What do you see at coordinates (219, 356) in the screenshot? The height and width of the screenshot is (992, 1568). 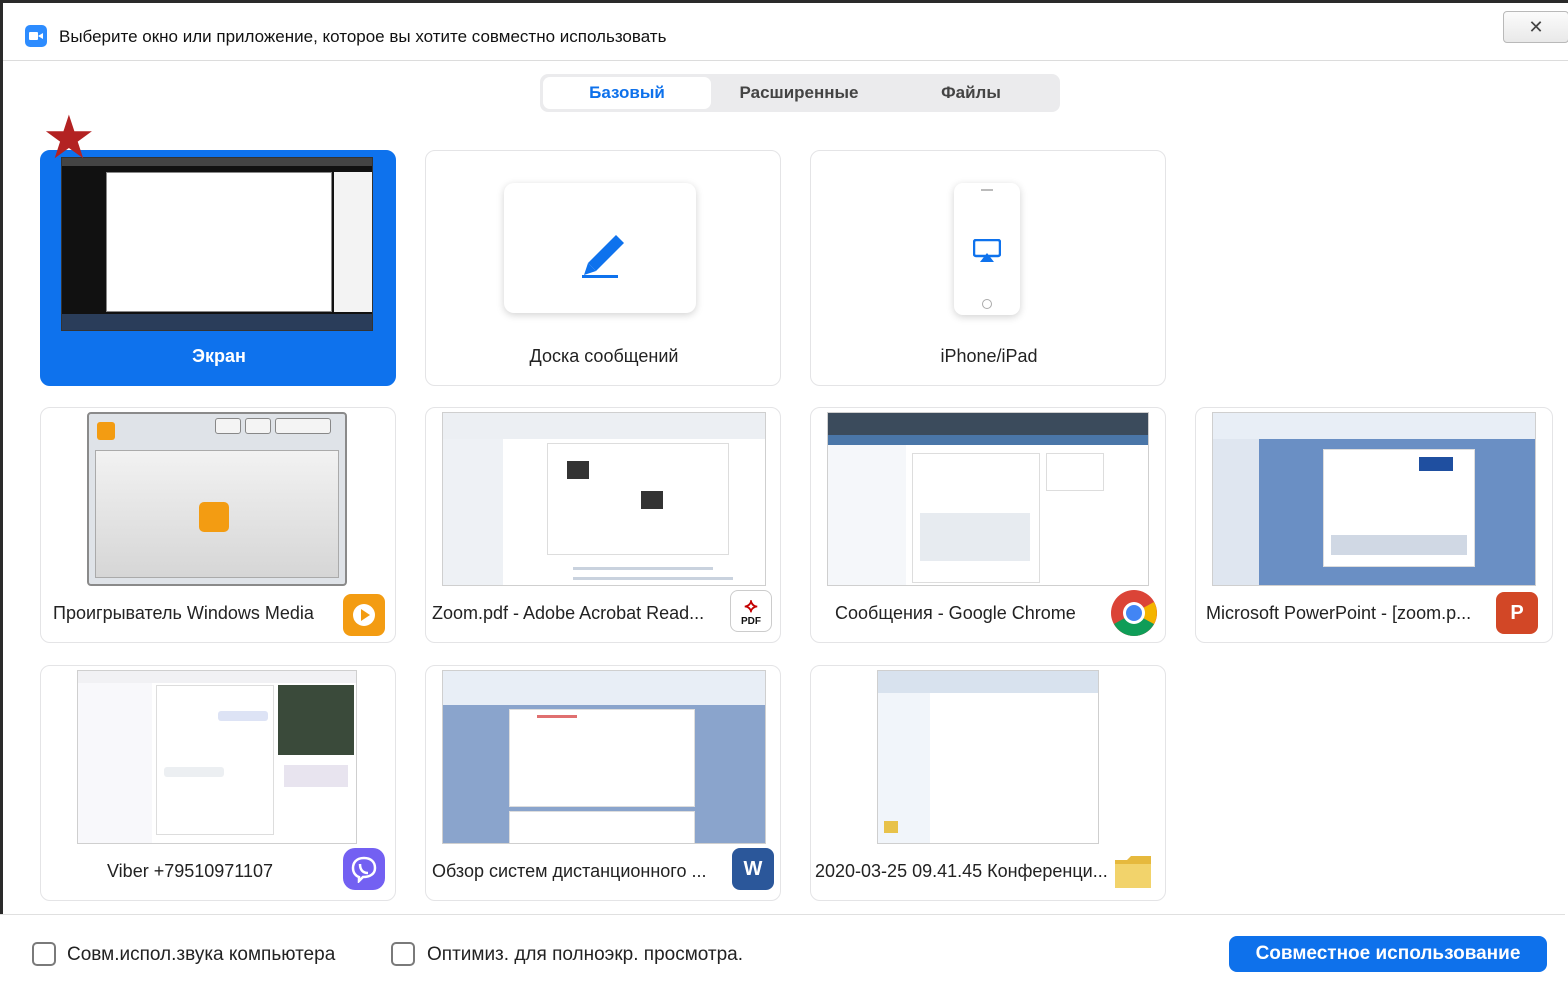 I see `screen-label: Экран` at bounding box center [219, 356].